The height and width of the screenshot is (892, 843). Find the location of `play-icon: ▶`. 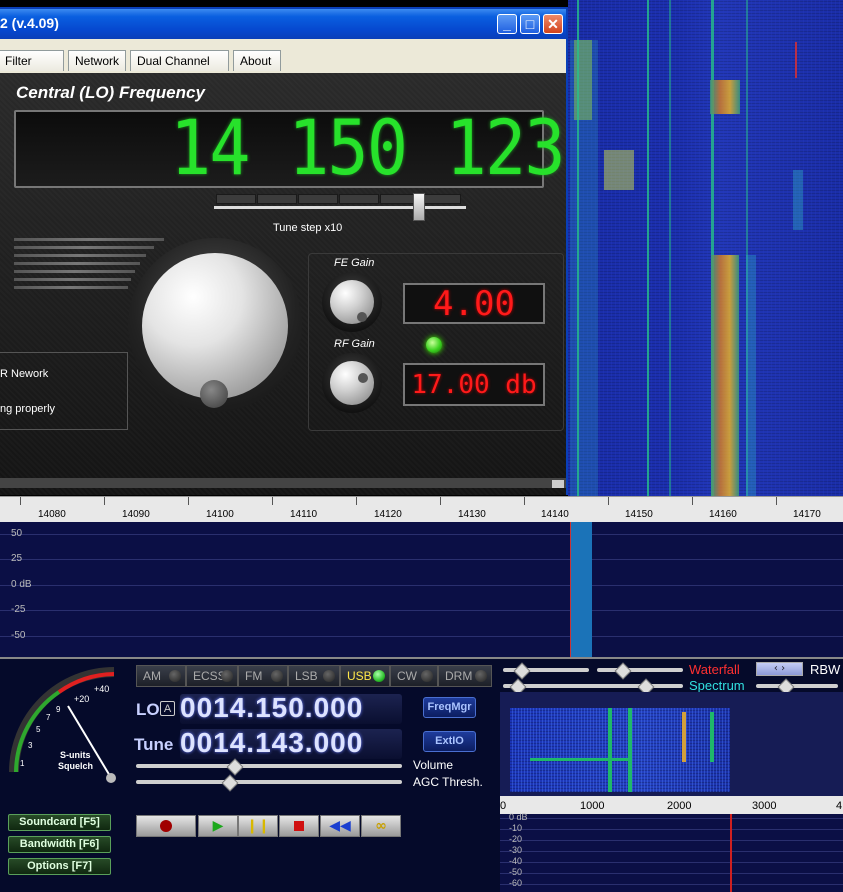

play-icon: ▶ is located at coordinates (218, 826).